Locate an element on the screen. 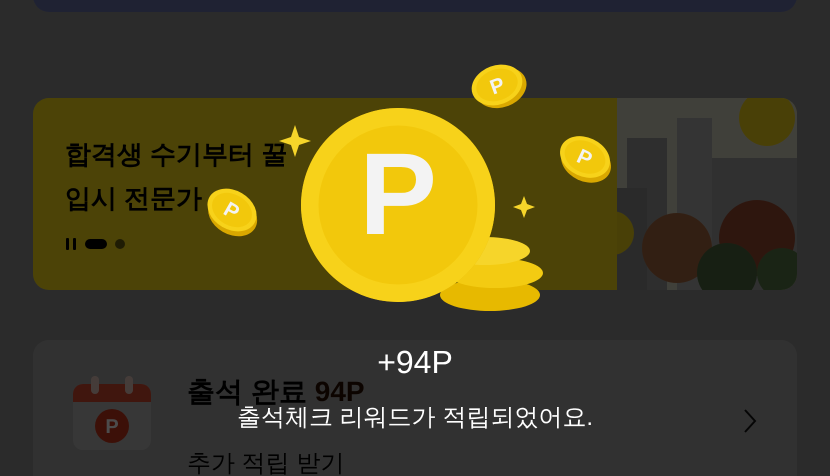 The height and width of the screenshot is (476, 830). coin-icon: P is located at coordinates (398, 205).